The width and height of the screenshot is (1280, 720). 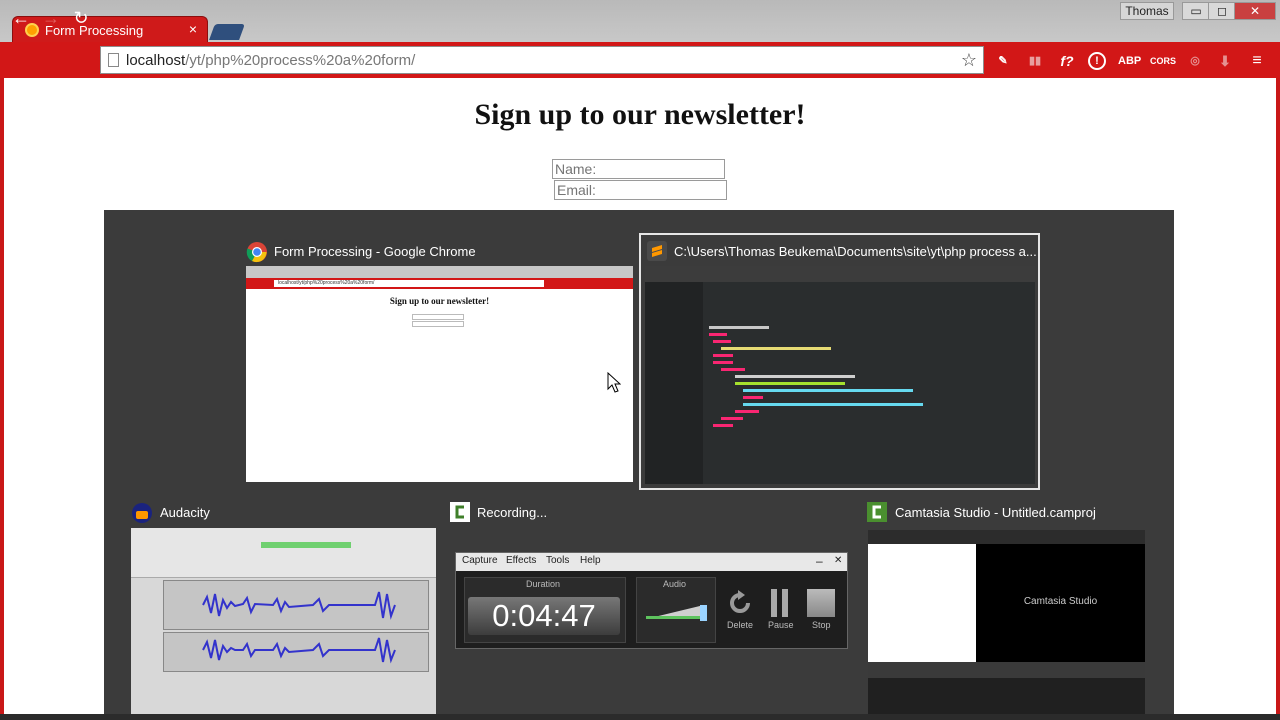 I want to click on recorder-minimize-button: –, so click(x=819, y=561).